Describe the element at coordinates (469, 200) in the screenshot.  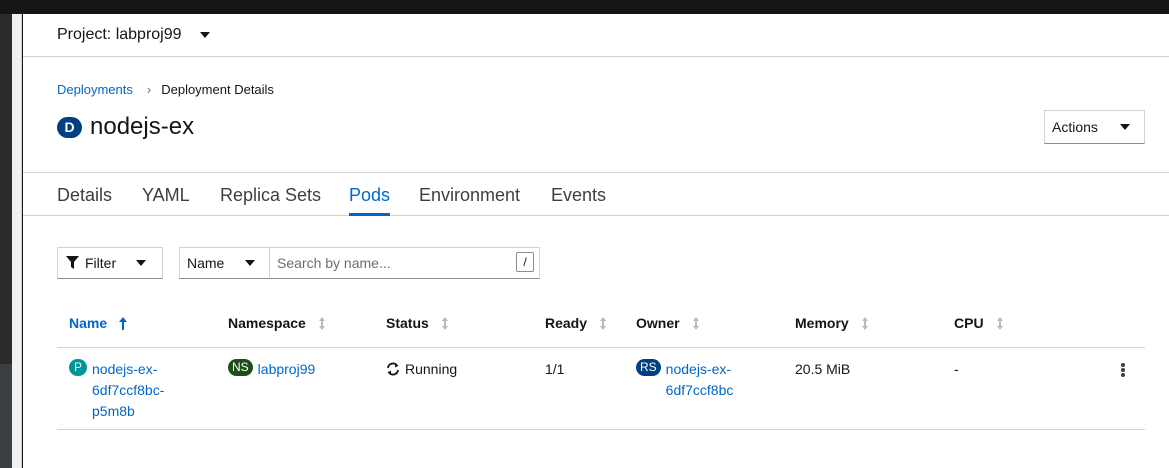
I see `tab-environment: Environment` at that location.